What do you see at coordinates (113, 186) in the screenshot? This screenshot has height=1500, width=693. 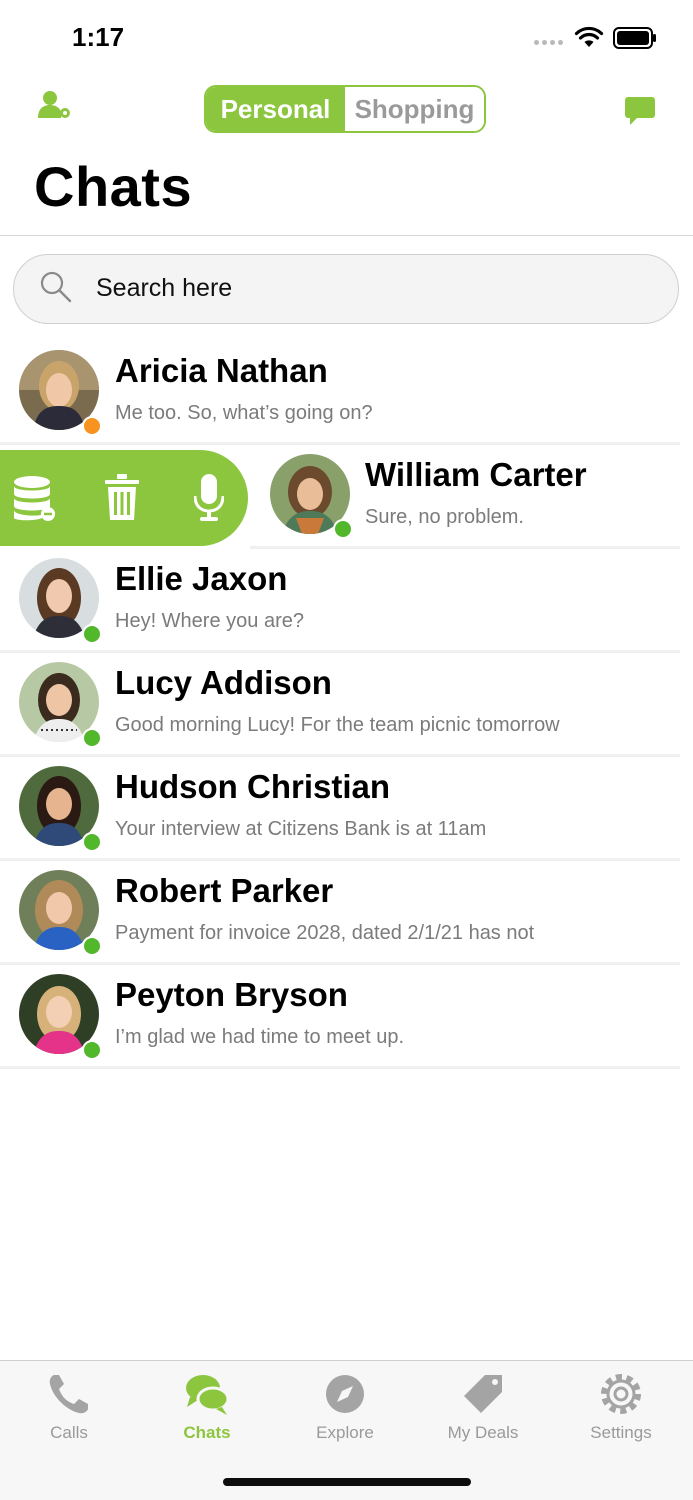 I see `page-title: Chats` at bounding box center [113, 186].